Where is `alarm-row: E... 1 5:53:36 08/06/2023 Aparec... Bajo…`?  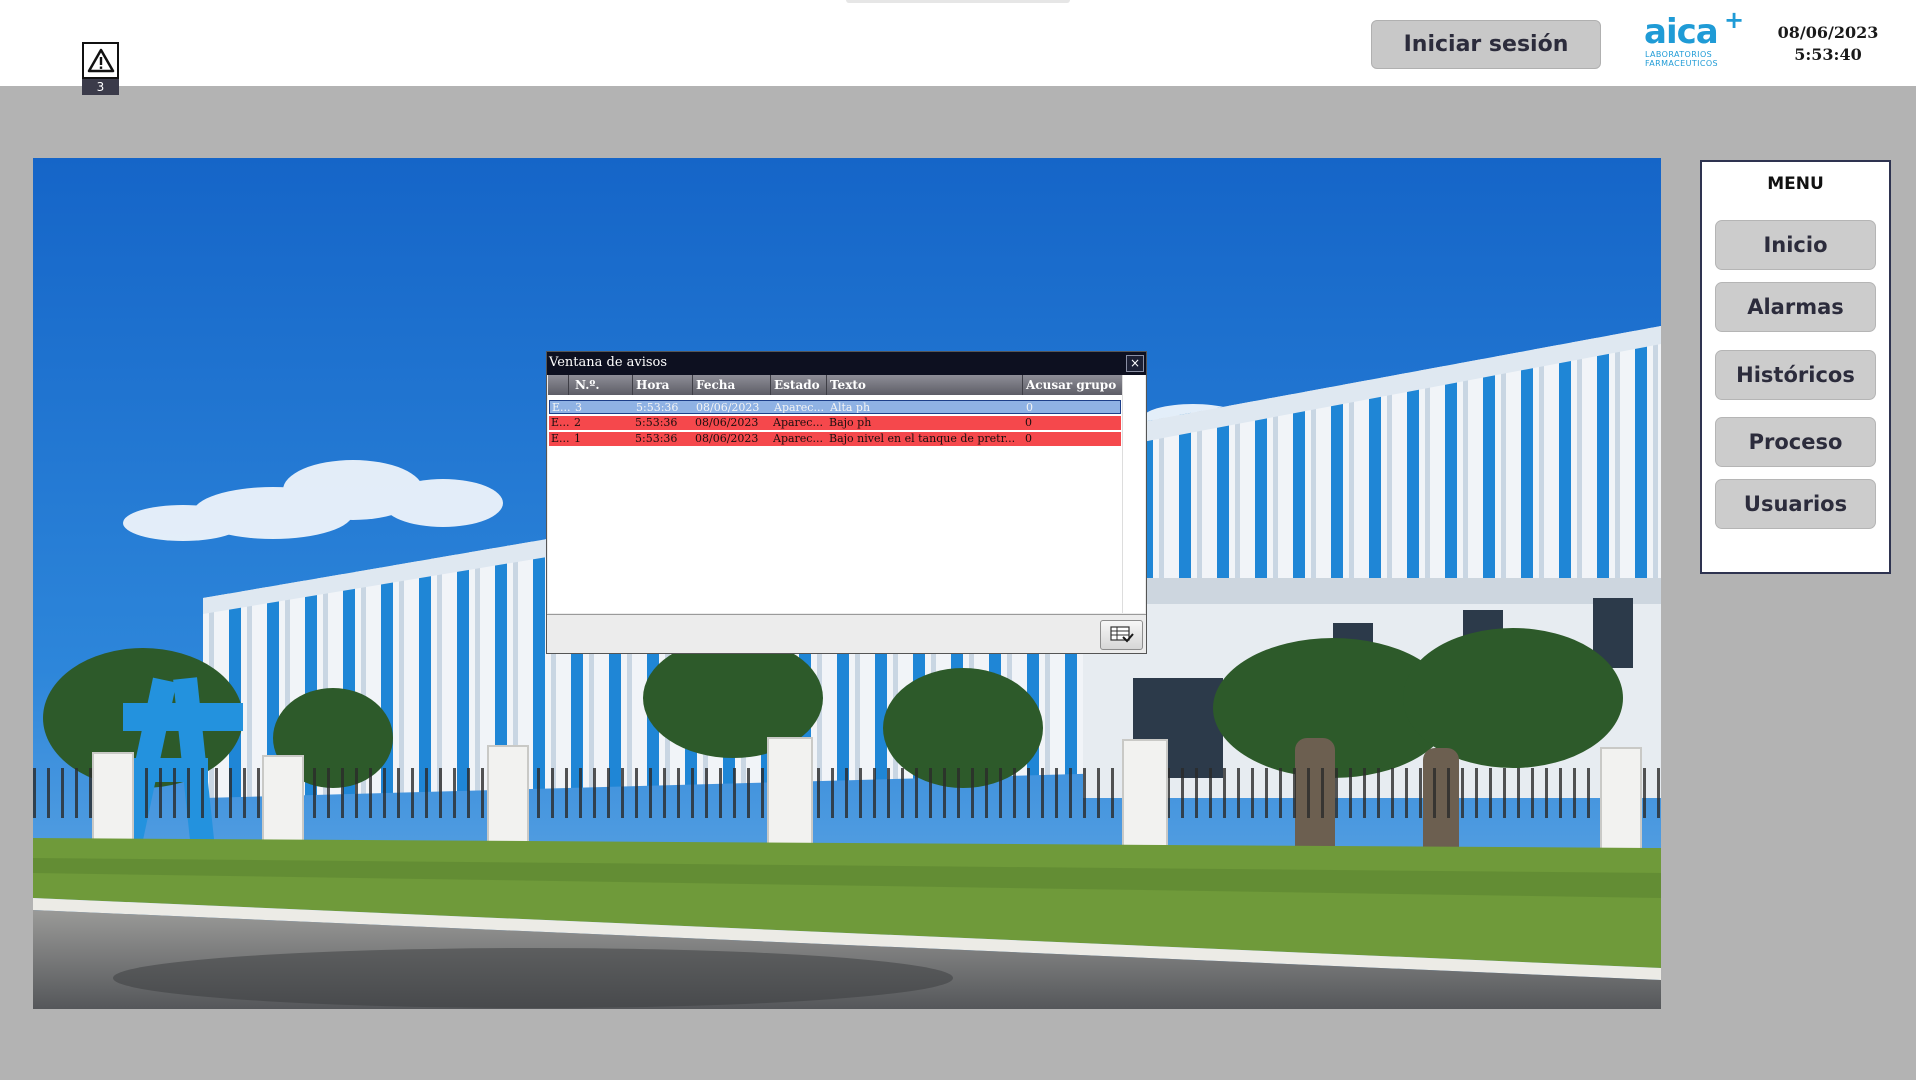
alarm-row: E... 1 5:53:36 08/06/2023 Aparec... Bajo… is located at coordinates (835, 439).